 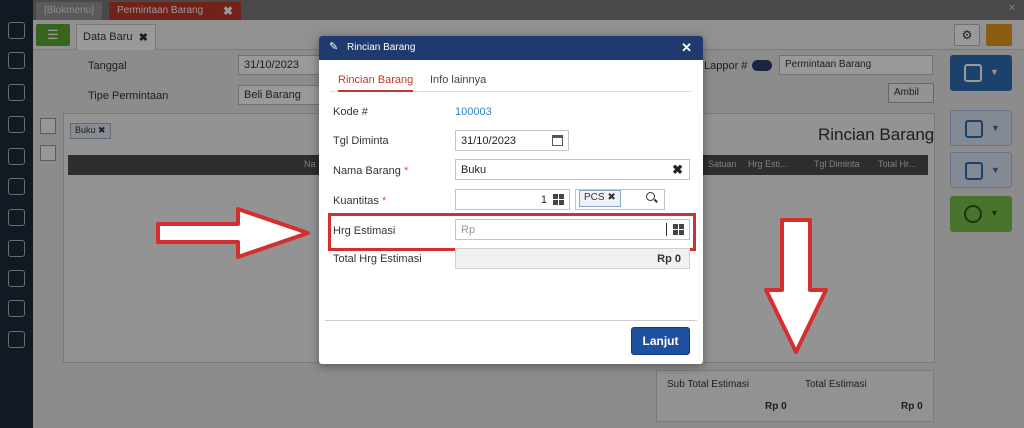 I want to click on lanjut-button: Lanjut, so click(x=660, y=341).